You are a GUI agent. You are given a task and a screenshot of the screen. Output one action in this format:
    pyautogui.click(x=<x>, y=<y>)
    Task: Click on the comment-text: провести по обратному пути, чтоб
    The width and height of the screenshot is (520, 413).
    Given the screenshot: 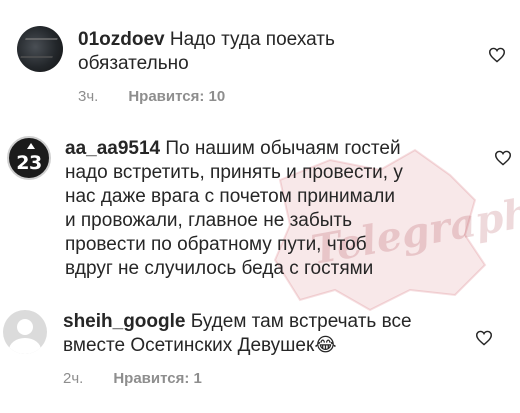 What is the action you would take?
    pyautogui.click(x=216, y=244)
    